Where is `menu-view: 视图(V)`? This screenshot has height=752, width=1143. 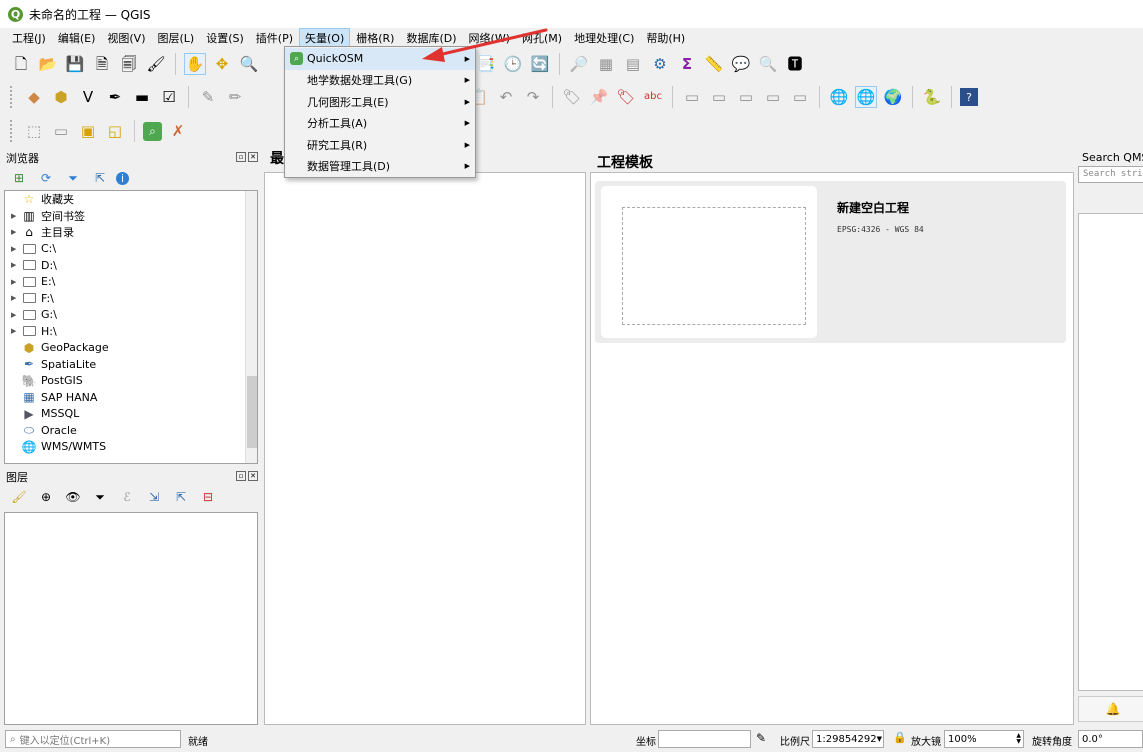
menu-view: 视图(V) is located at coordinates (126, 38).